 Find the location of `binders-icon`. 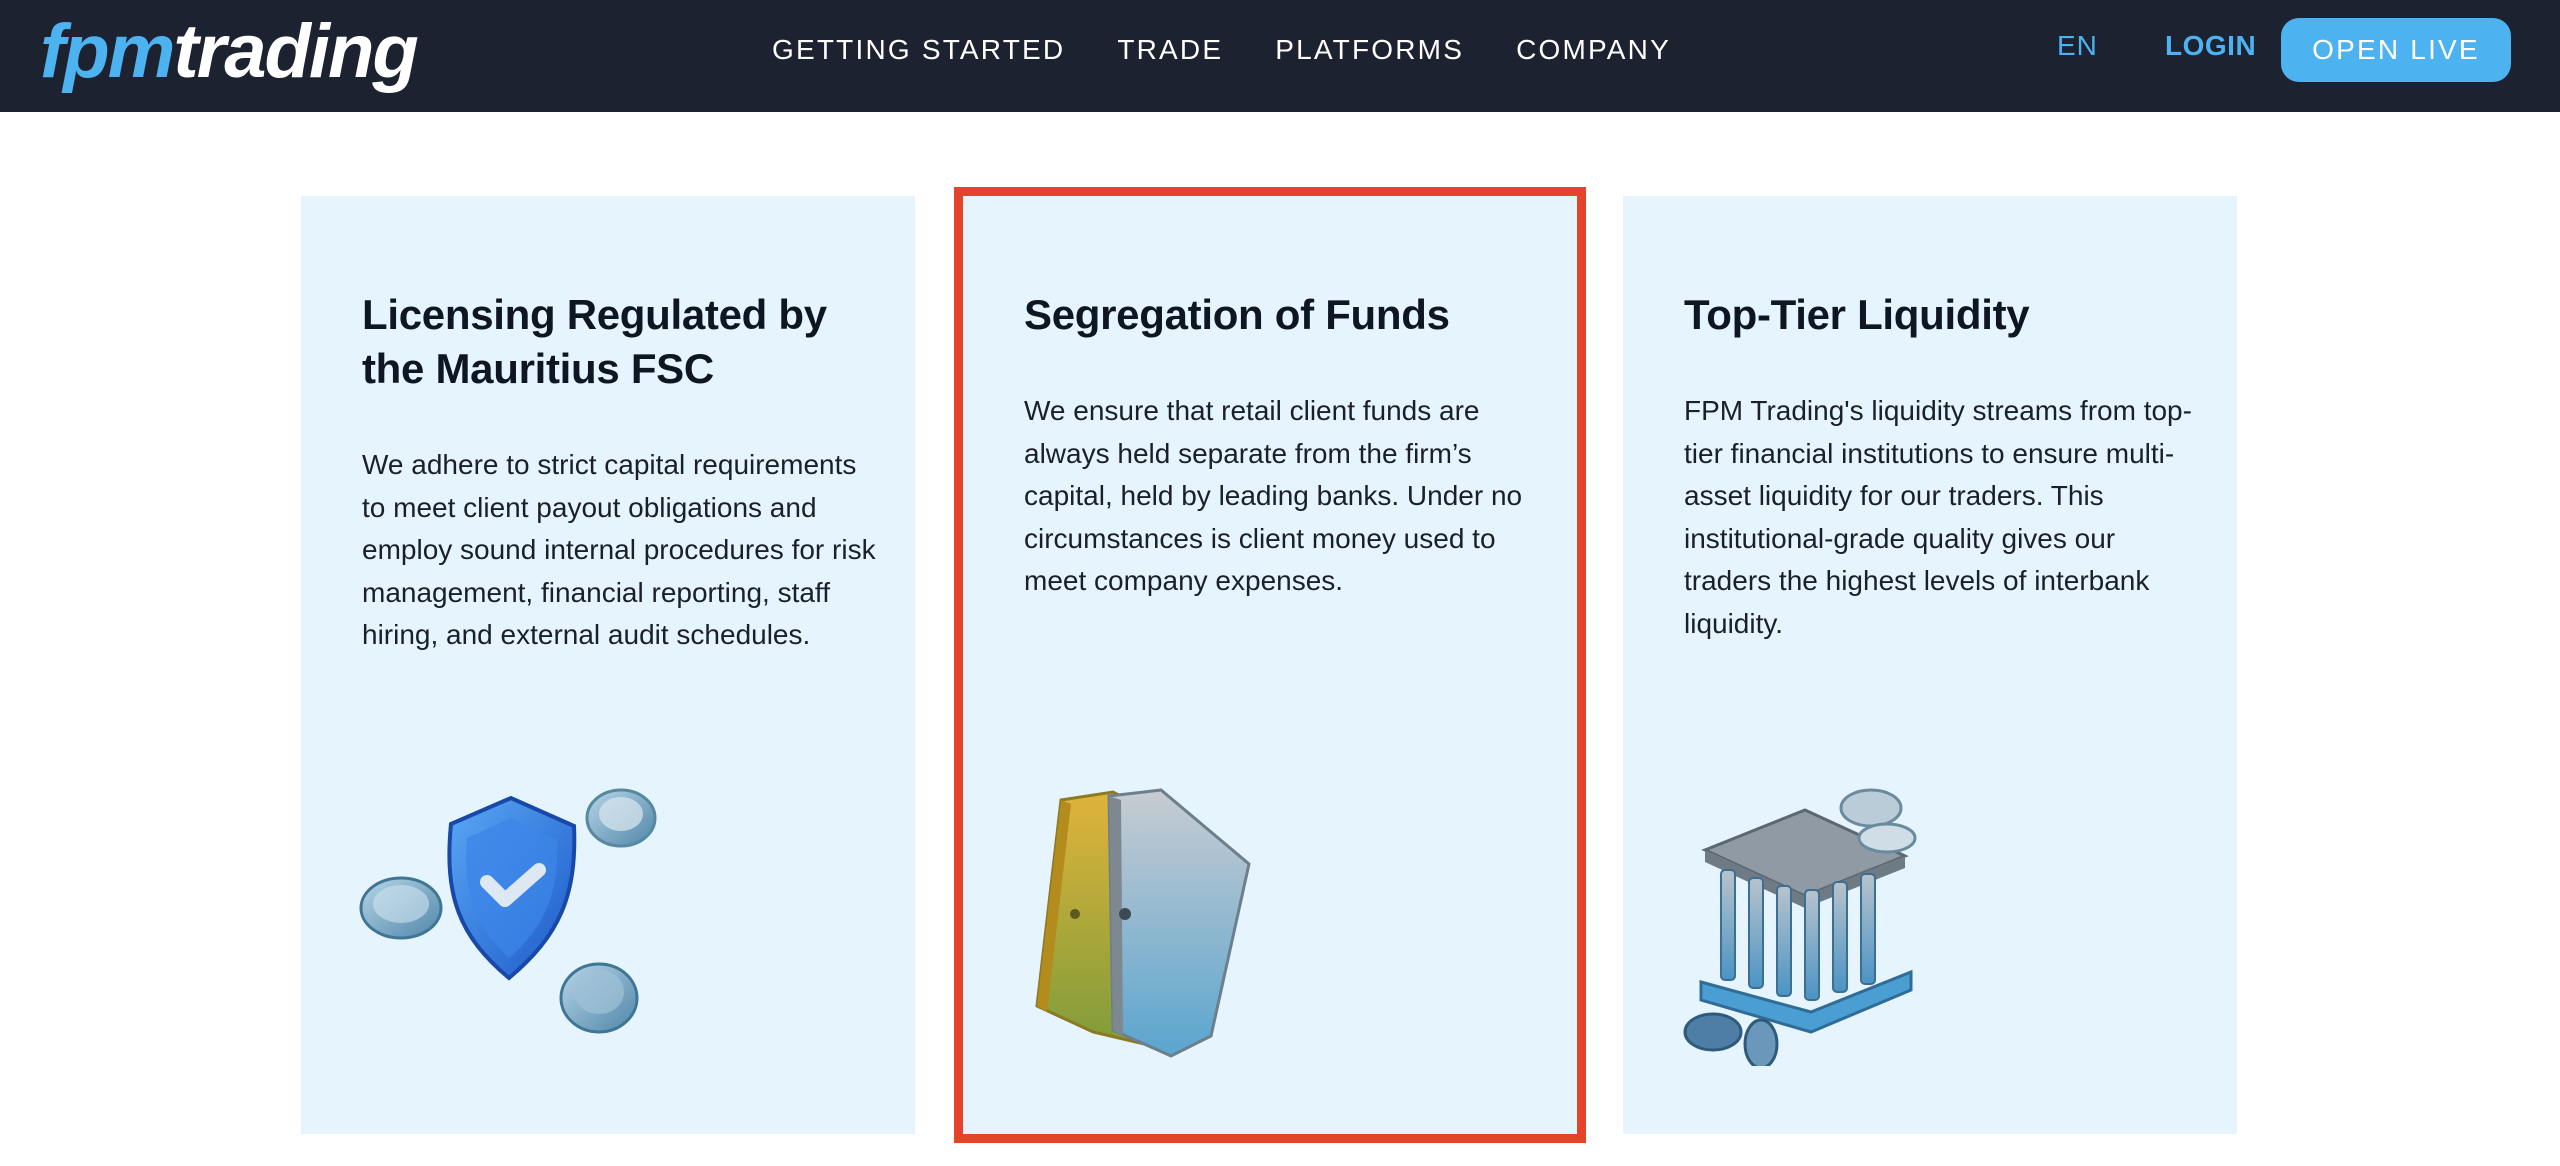

binders-icon is located at coordinates (1143, 923).